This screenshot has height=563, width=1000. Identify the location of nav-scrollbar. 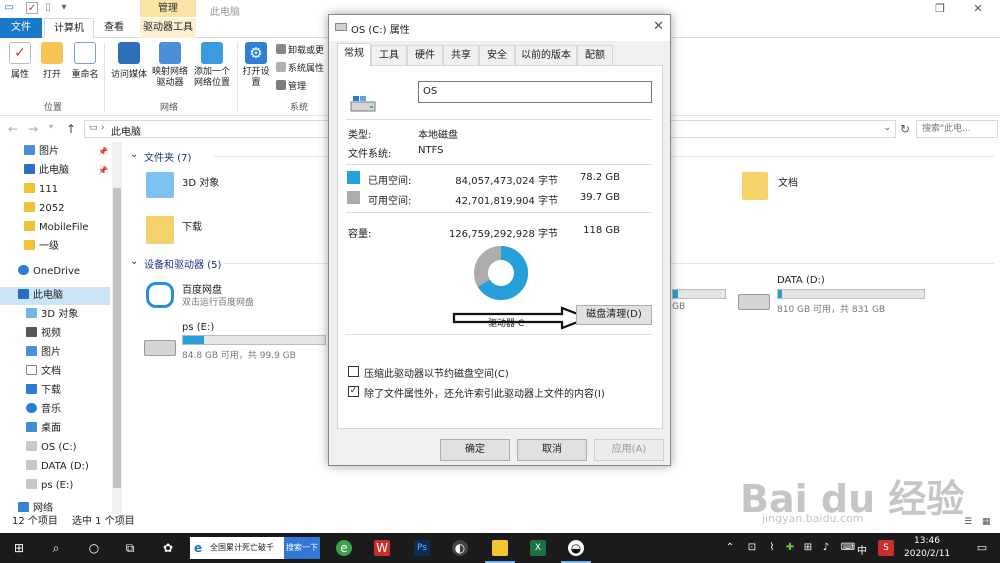
(117, 328).